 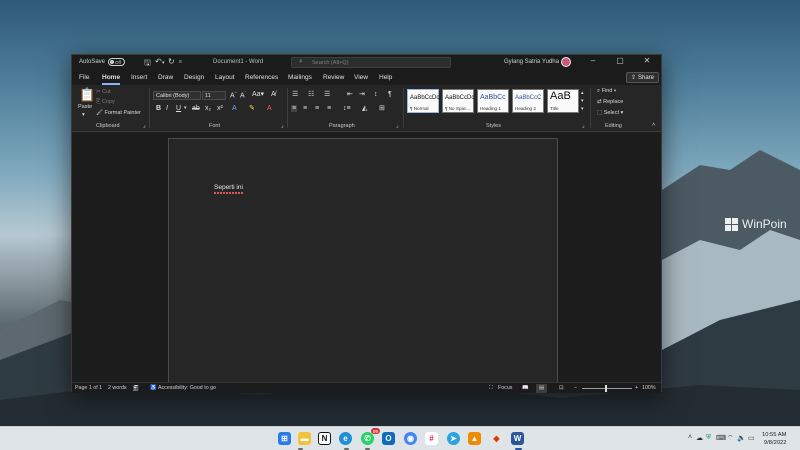 What do you see at coordinates (582, 93) in the screenshot?
I see `styles-scroll-up-icon: ▴` at bounding box center [582, 93].